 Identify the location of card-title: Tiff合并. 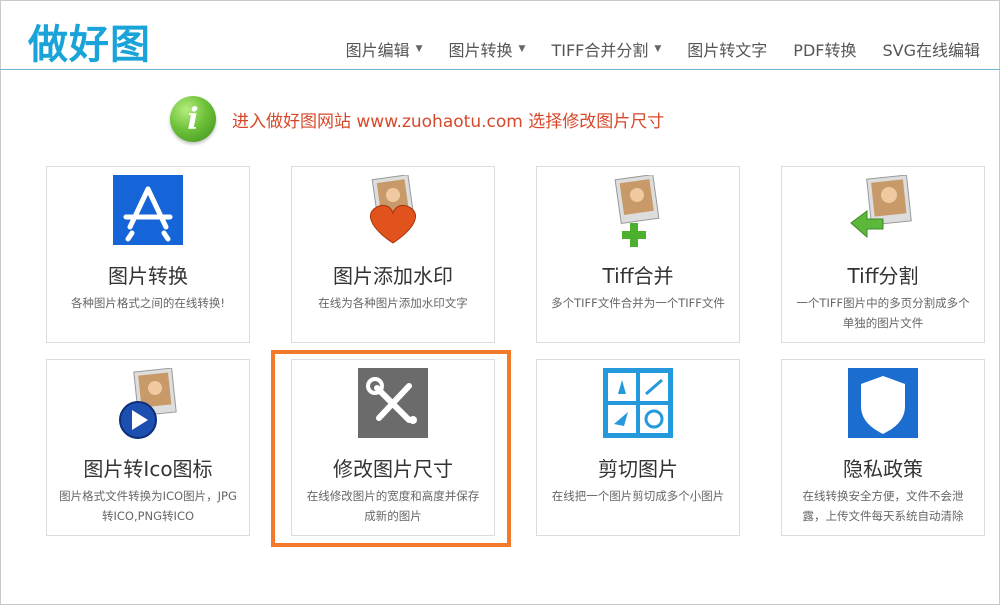
(638, 276).